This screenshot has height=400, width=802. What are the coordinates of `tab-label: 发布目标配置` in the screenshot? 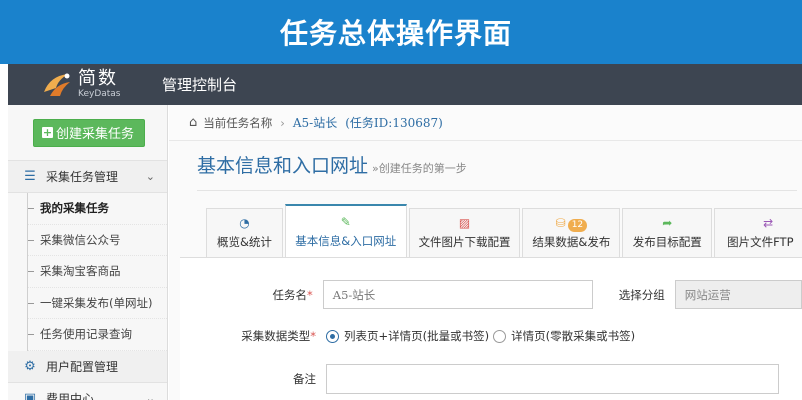 It's located at (667, 242).